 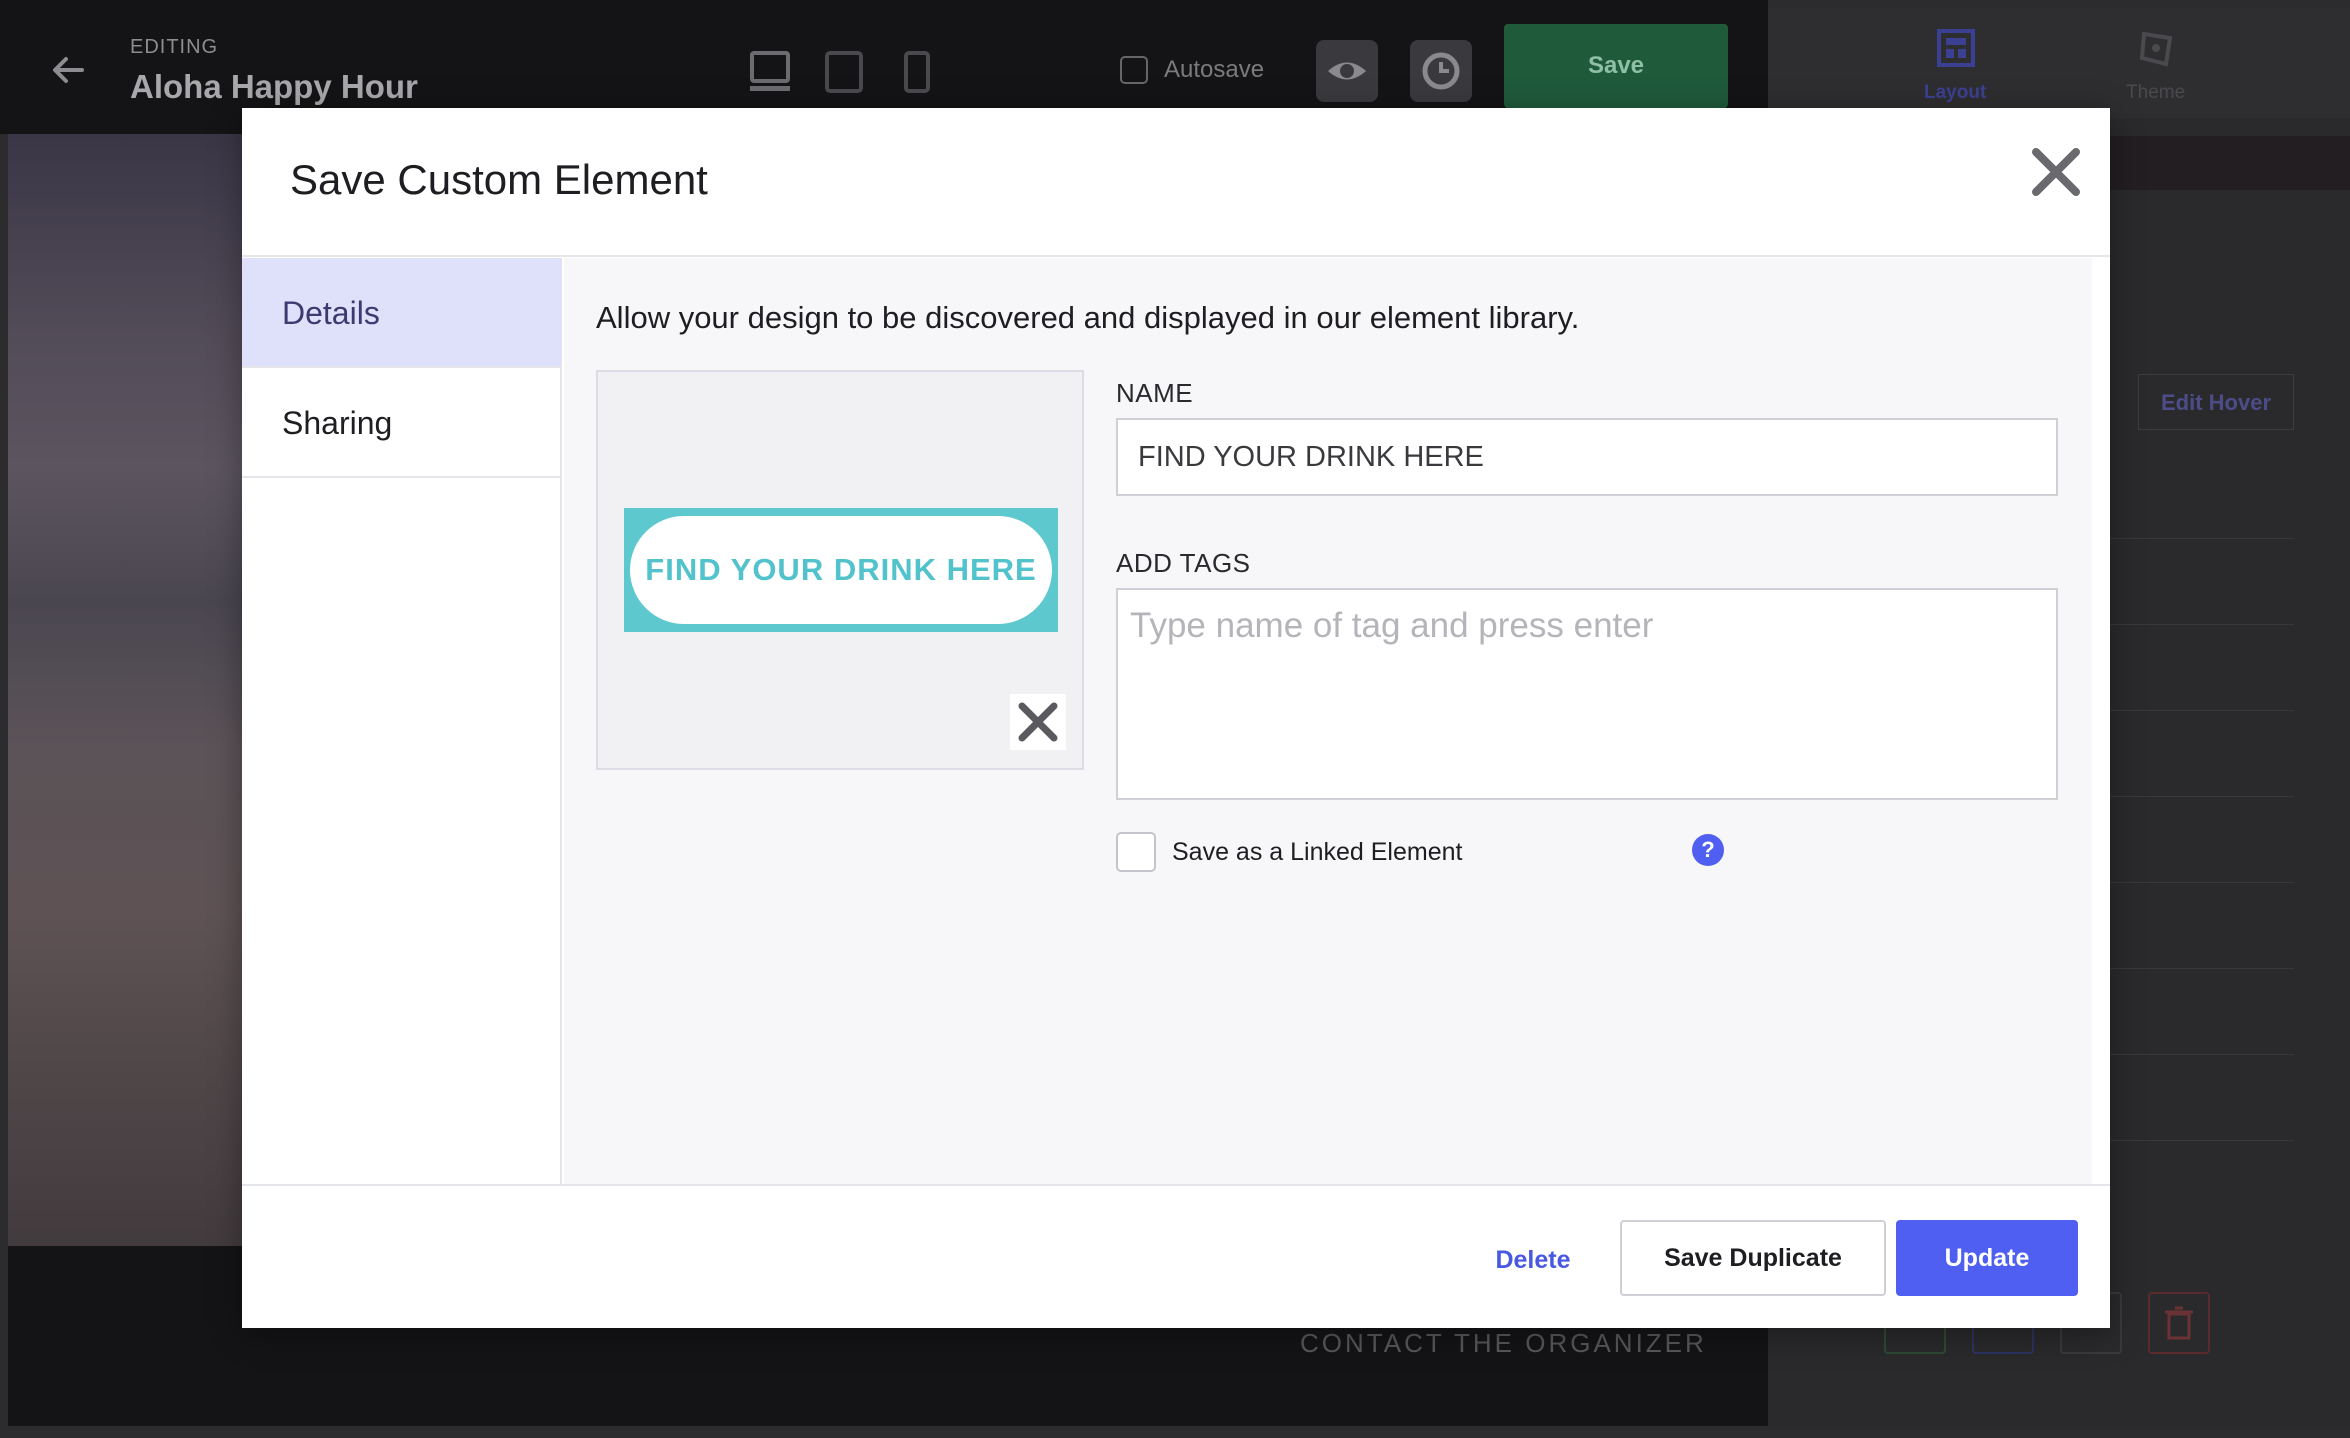 I want to click on mobile-view-icon, so click(x=917, y=72).